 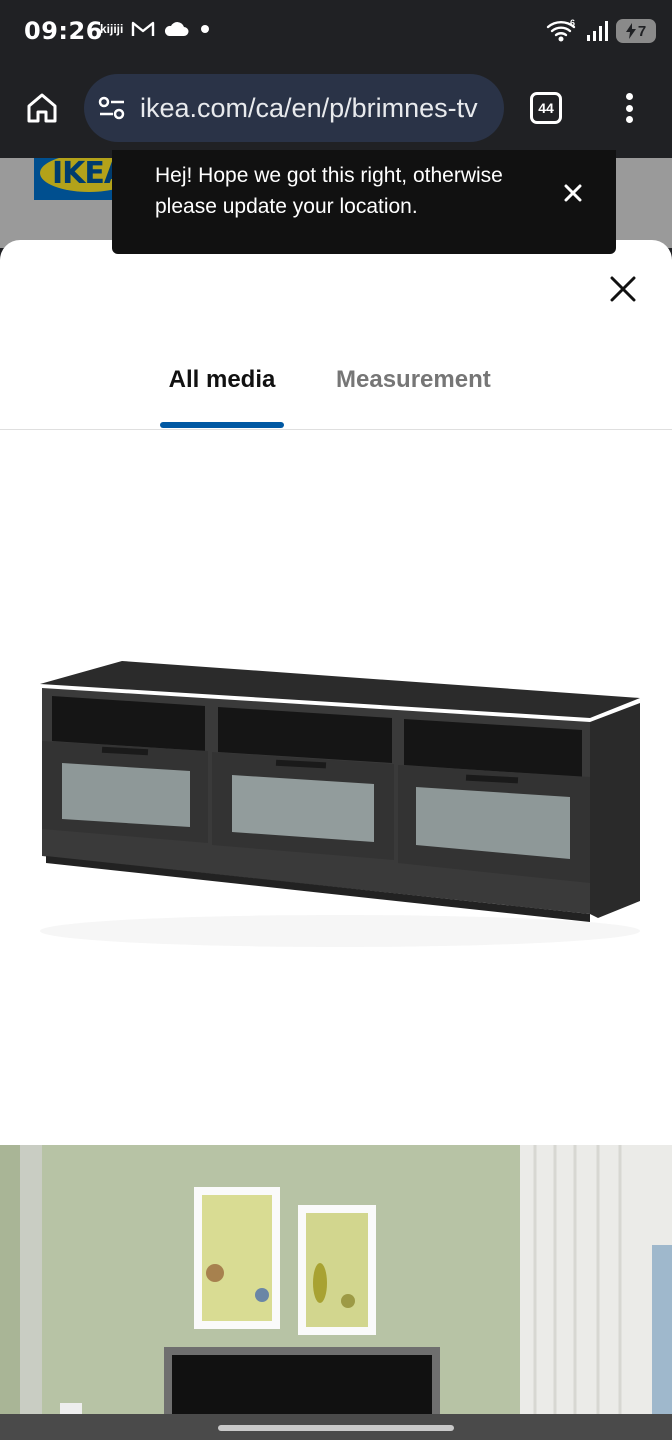 I want to click on url-text: ikea.com/ca/en/p/brimnes-tv, so click(x=315, y=108).